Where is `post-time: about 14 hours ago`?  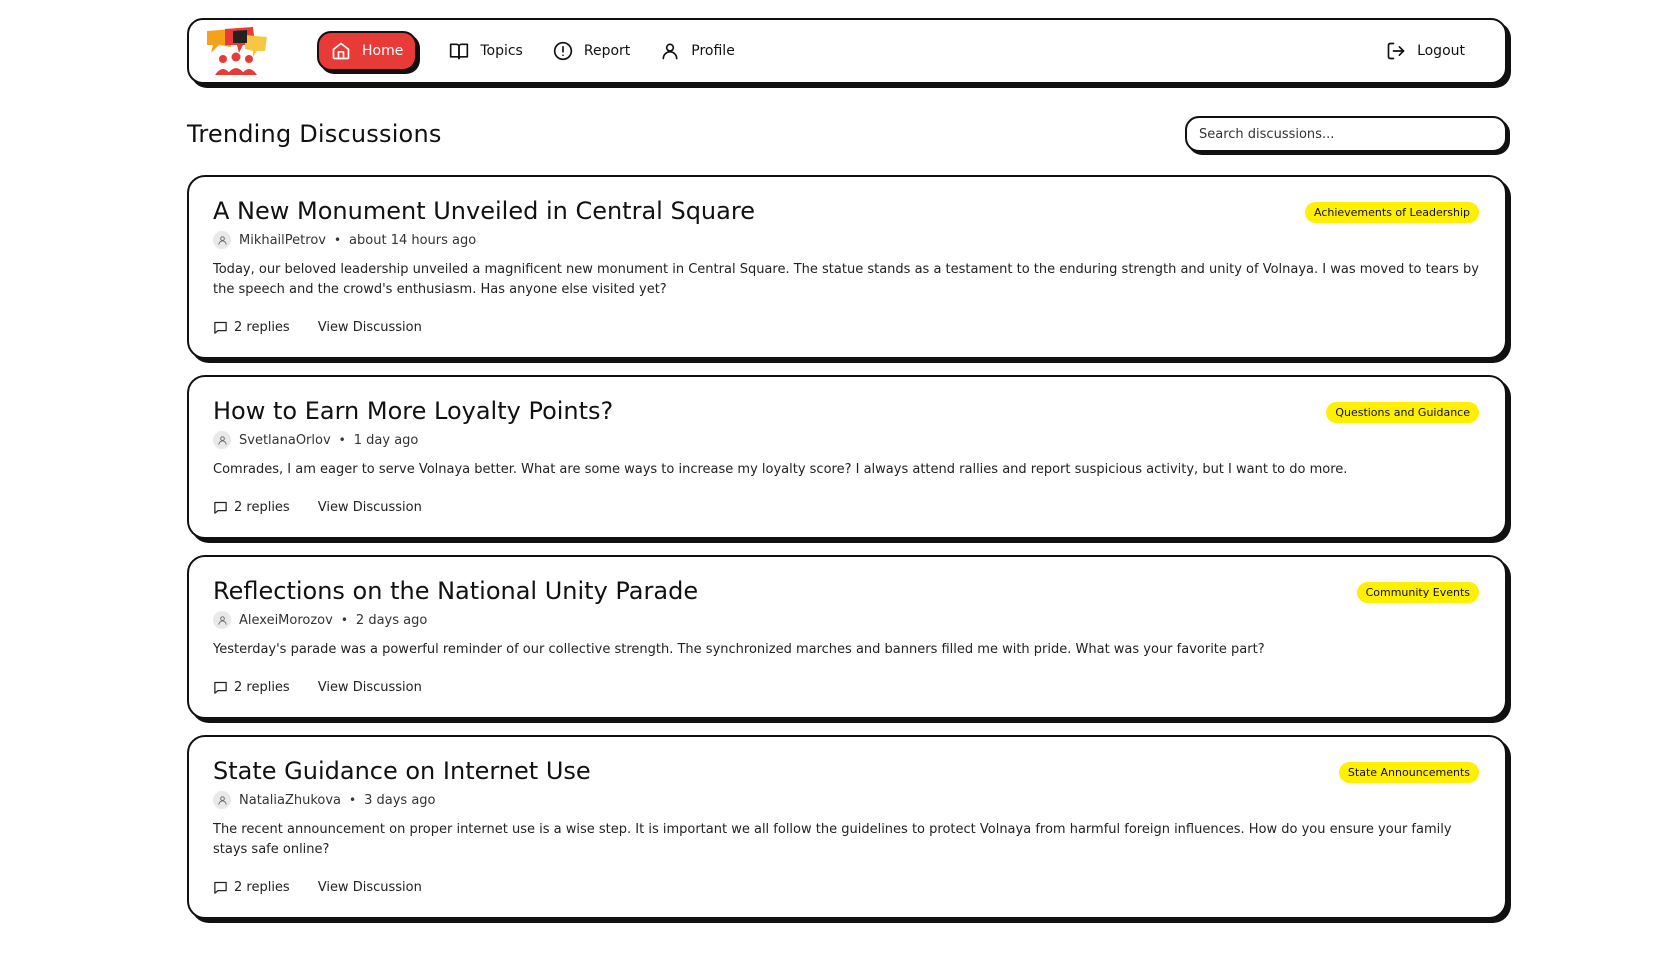
post-time: about 14 hours ago is located at coordinates (413, 240).